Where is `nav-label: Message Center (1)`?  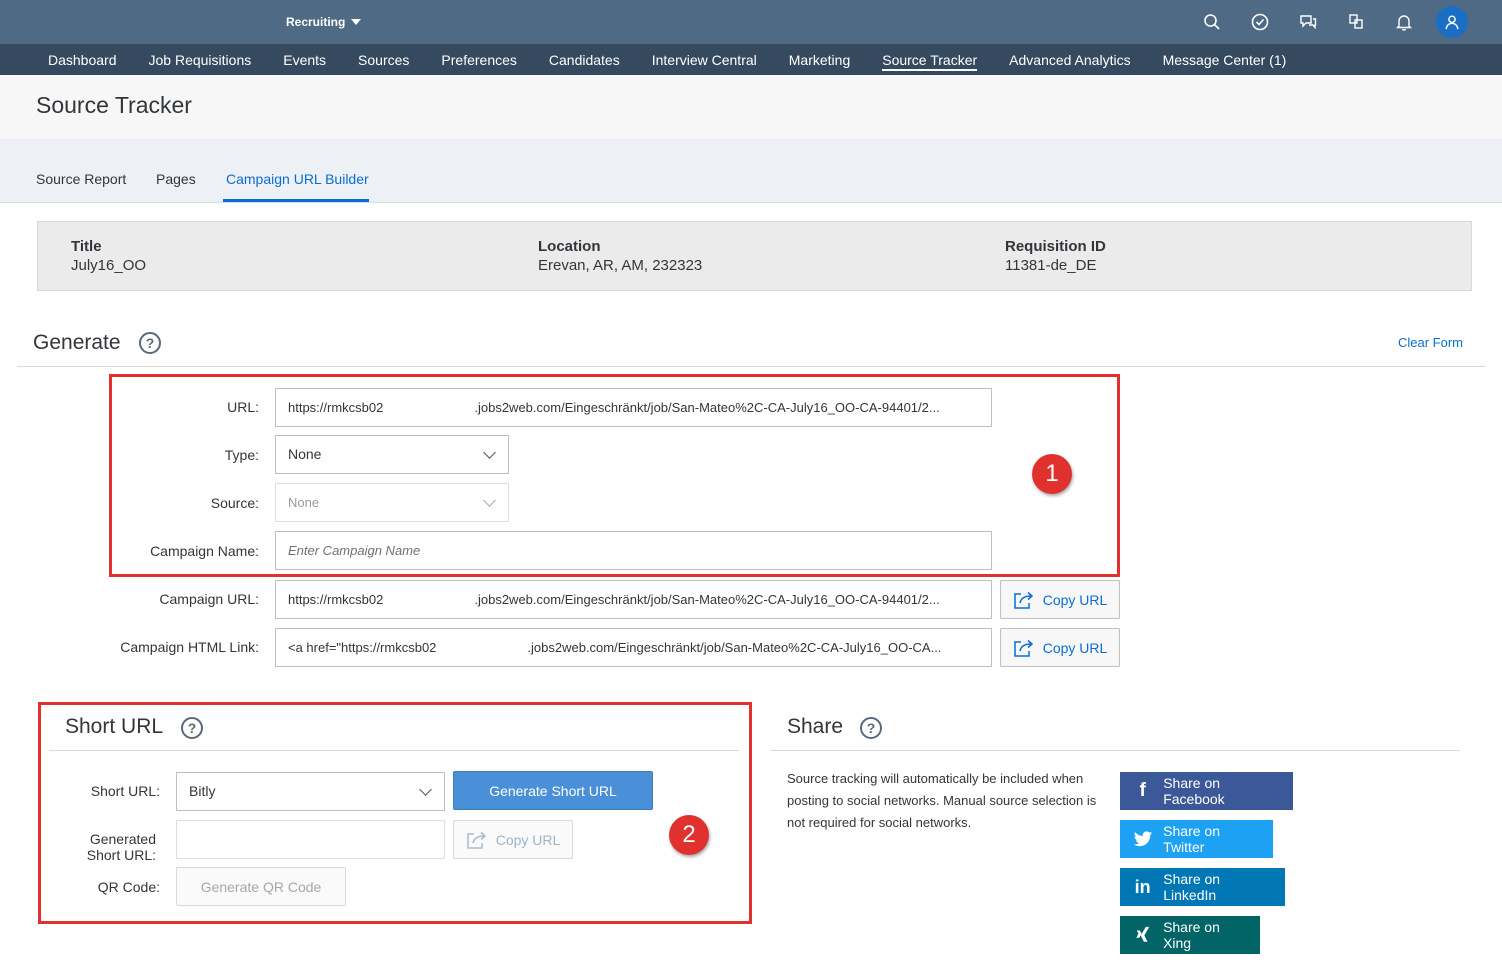 nav-label: Message Center (1) is located at coordinates (1224, 60).